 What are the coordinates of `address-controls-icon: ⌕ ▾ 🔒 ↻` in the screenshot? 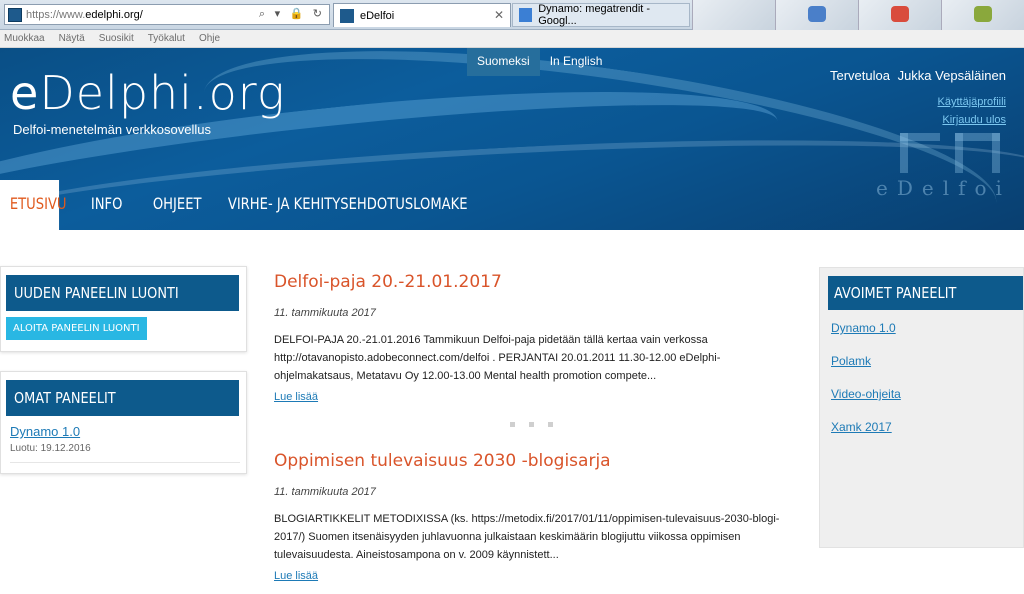 It's located at (292, 14).